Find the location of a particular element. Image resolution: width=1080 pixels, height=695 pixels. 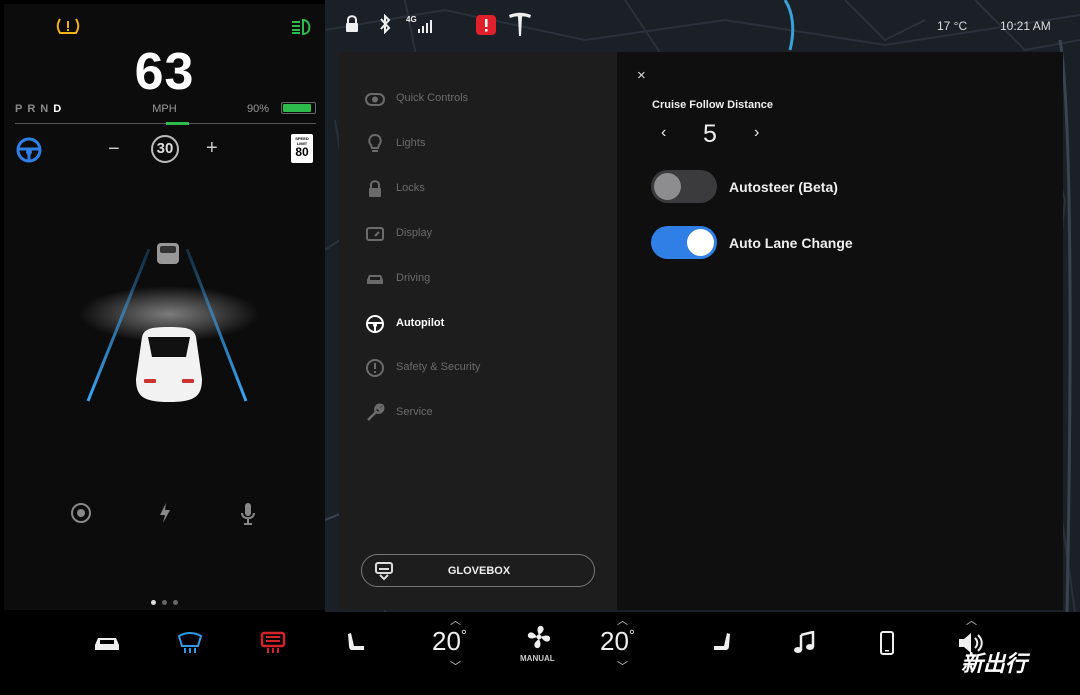

alert-circle-icon is located at coordinates (375, 368).